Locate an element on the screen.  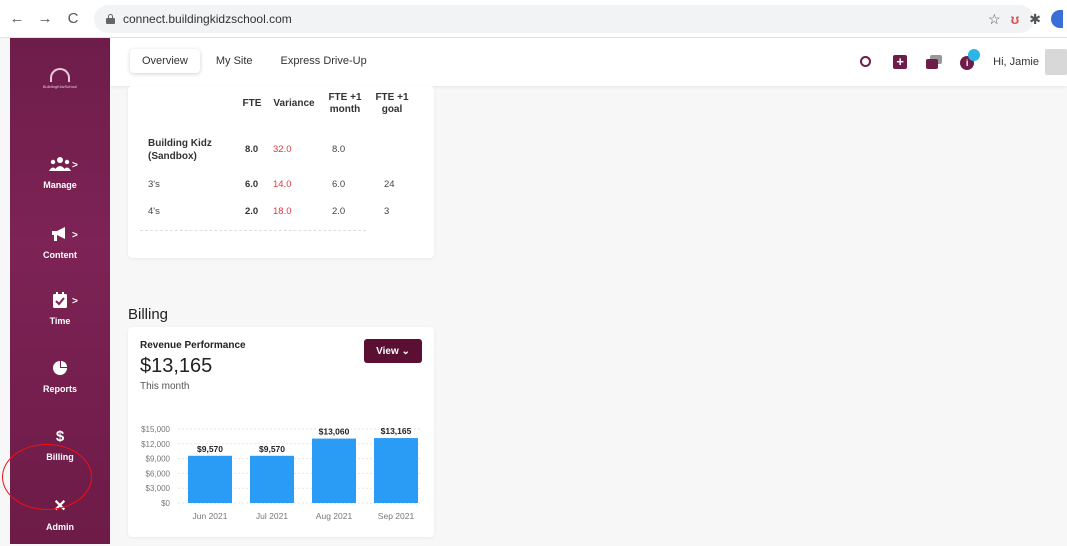
table-row-name: 4's is located at coordinates (154, 211).